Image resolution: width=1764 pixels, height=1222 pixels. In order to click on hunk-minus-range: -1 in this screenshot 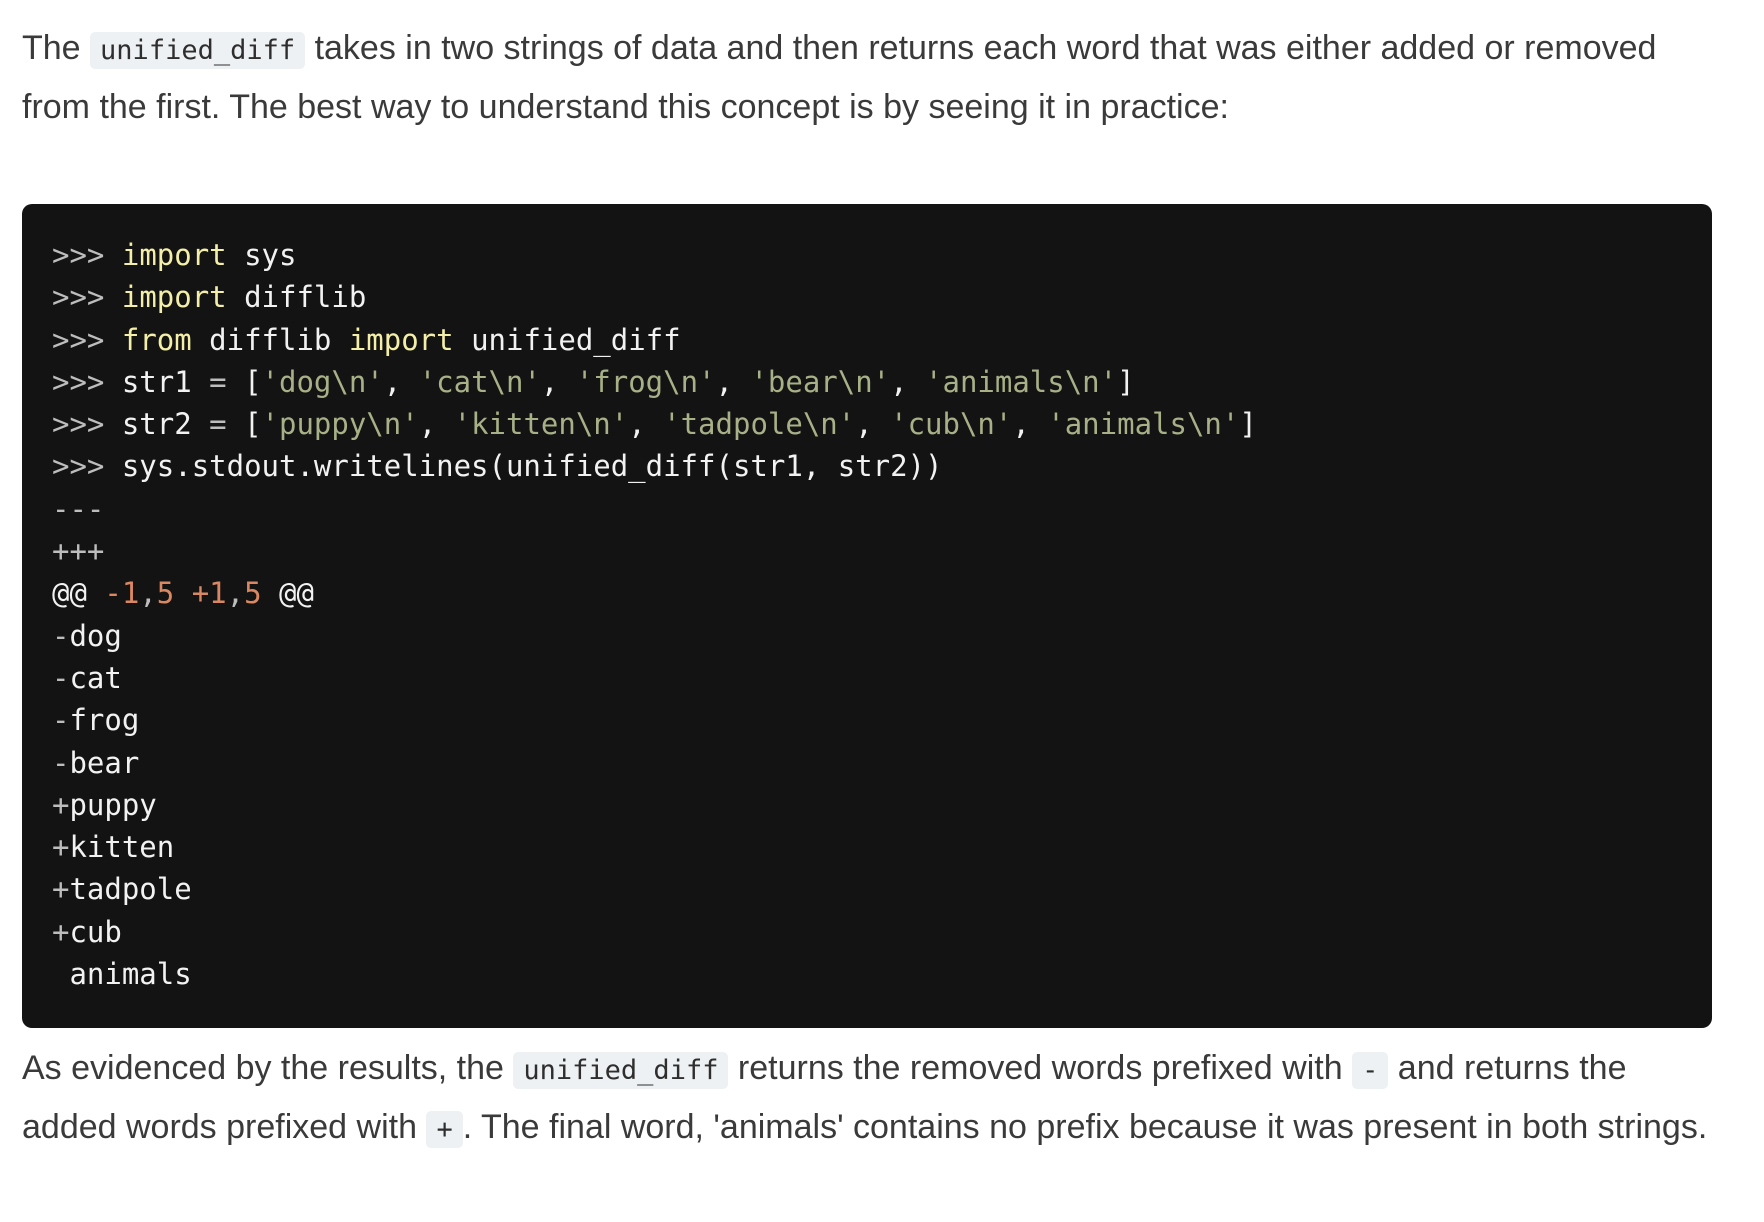, I will do `click(122, 593)`.